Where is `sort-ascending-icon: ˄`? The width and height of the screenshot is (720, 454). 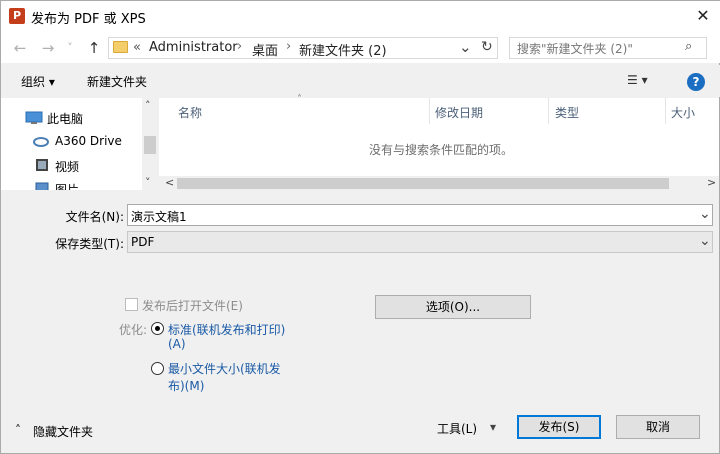
sort-ascending-icon: ˄ is located at coordinates (299, 99).